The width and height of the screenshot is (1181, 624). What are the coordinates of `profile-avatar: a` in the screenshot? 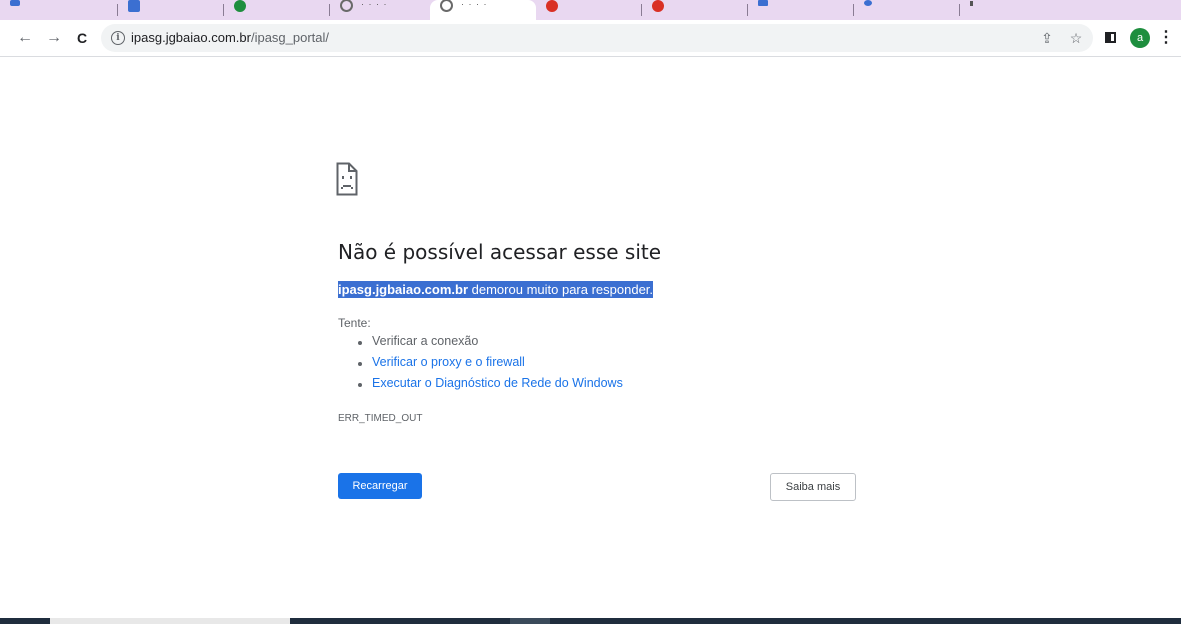 It's located at (1140, 38).